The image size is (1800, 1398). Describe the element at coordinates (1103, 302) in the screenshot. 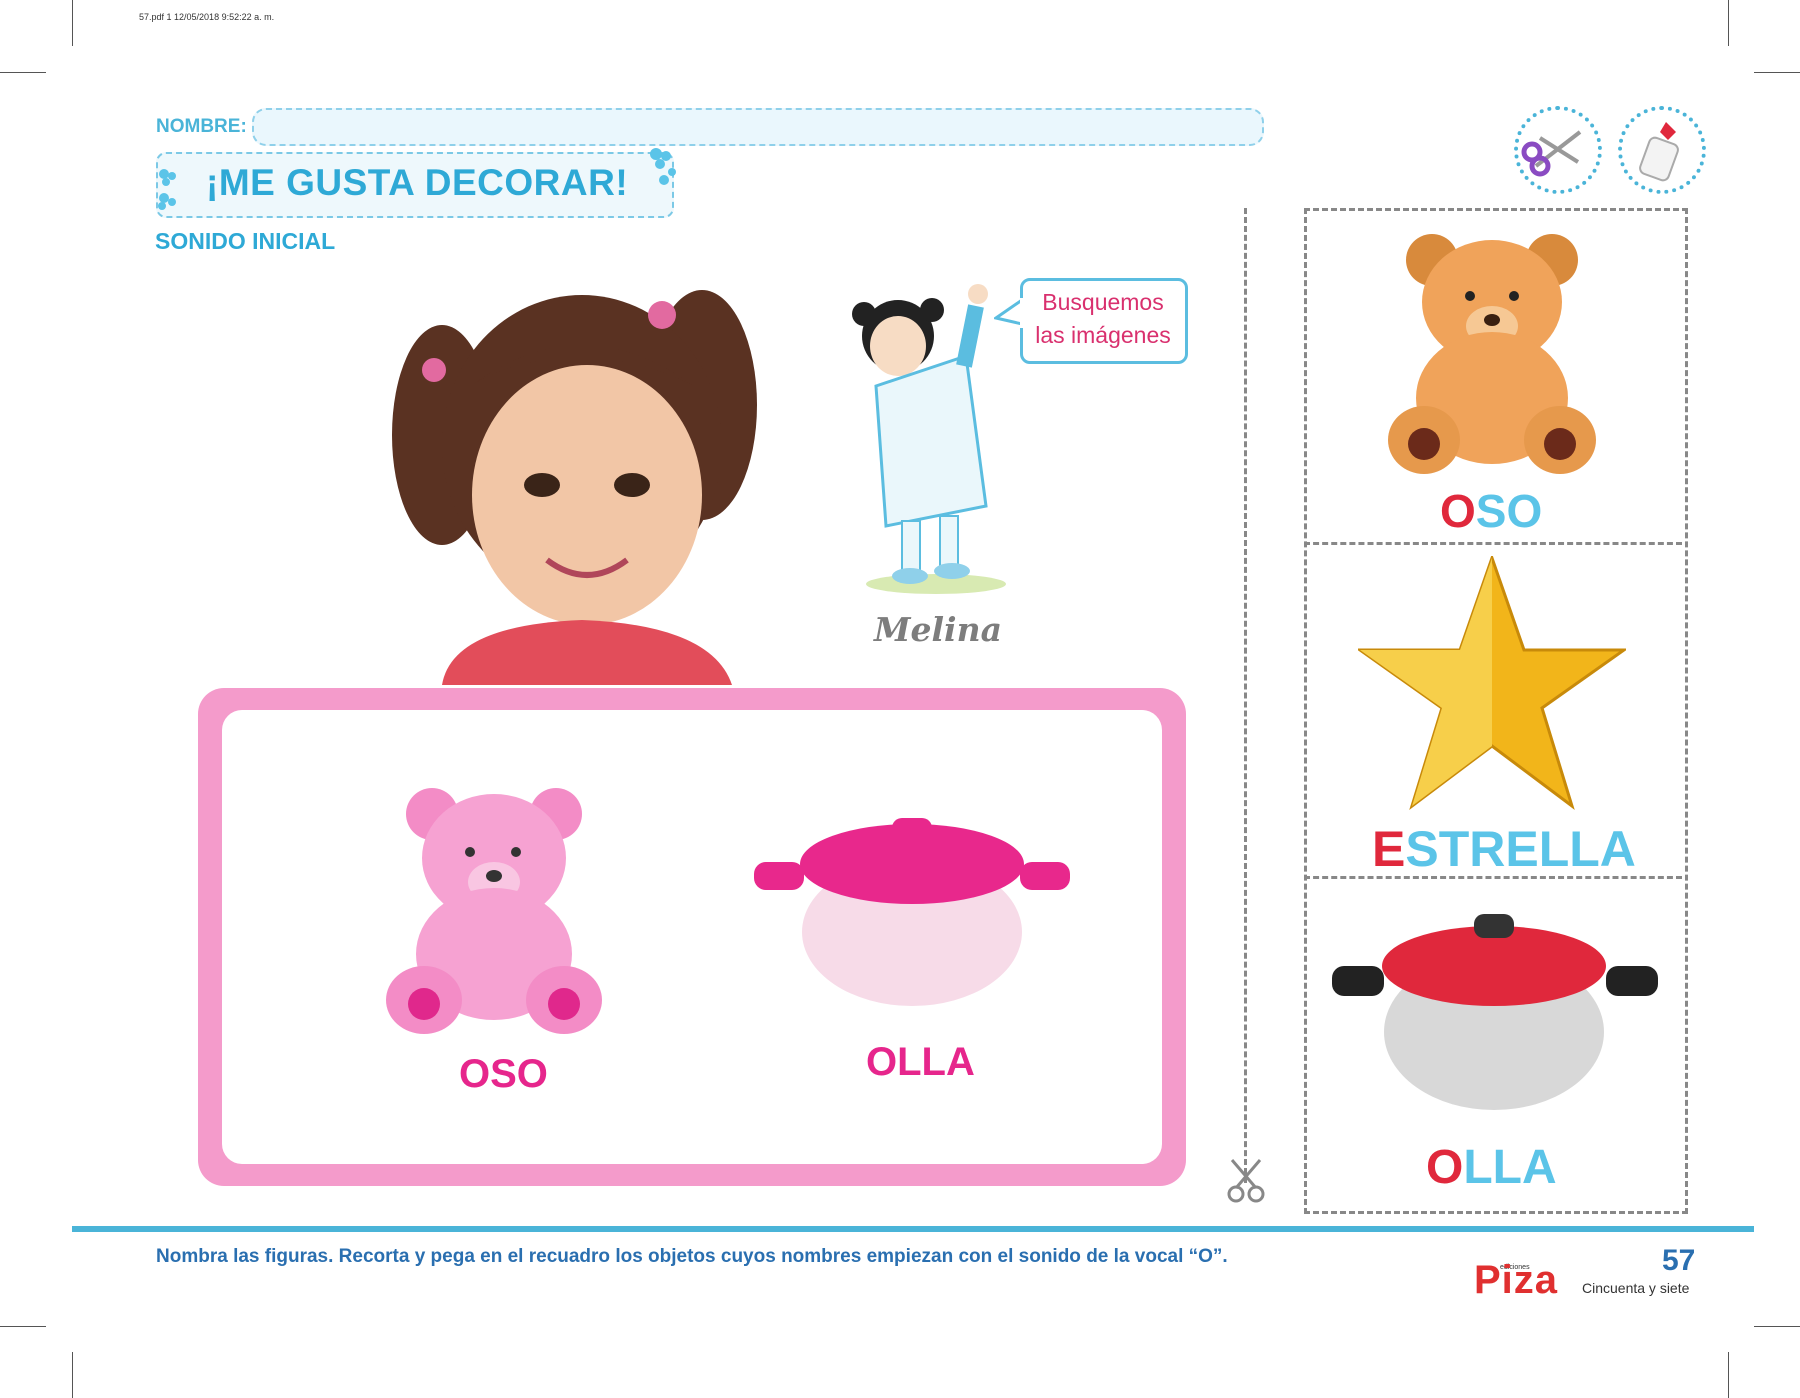

I see `speech-line: Busquemos` at that location.